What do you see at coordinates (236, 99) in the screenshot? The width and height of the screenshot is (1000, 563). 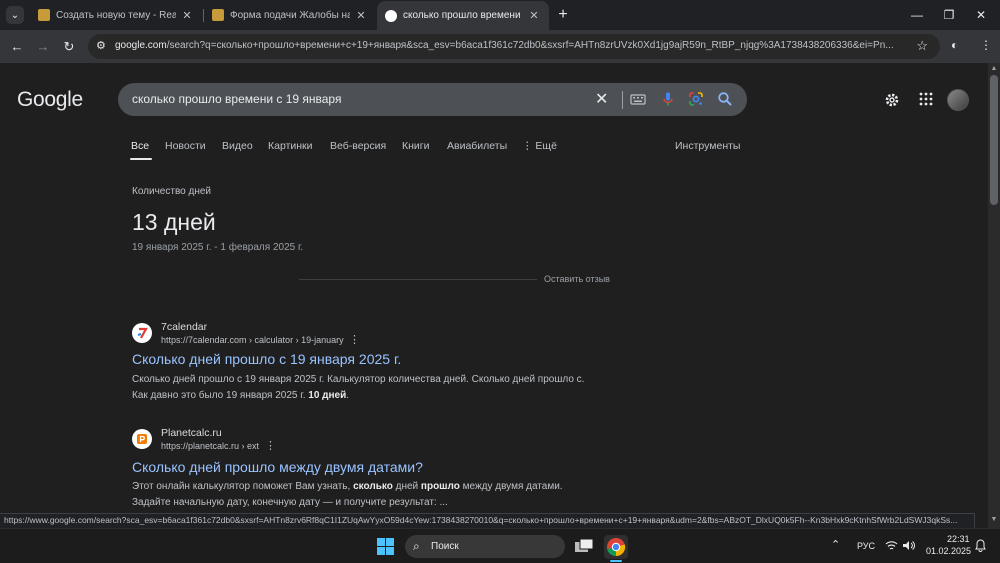 I see `search-input: сколько прошло времени с 19 января` at bounding box center [236, 99].